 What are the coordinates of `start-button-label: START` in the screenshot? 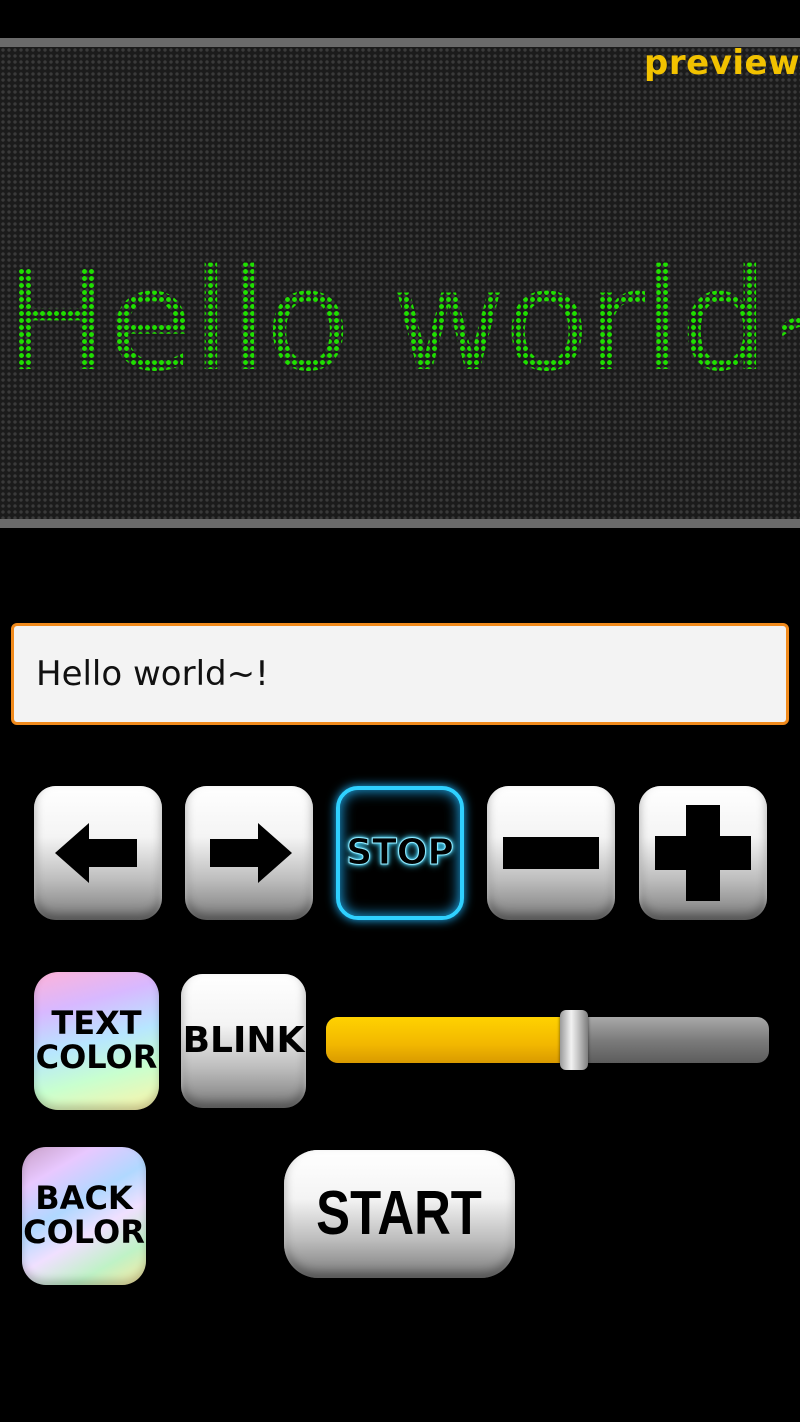 It's located at (399, 1214).